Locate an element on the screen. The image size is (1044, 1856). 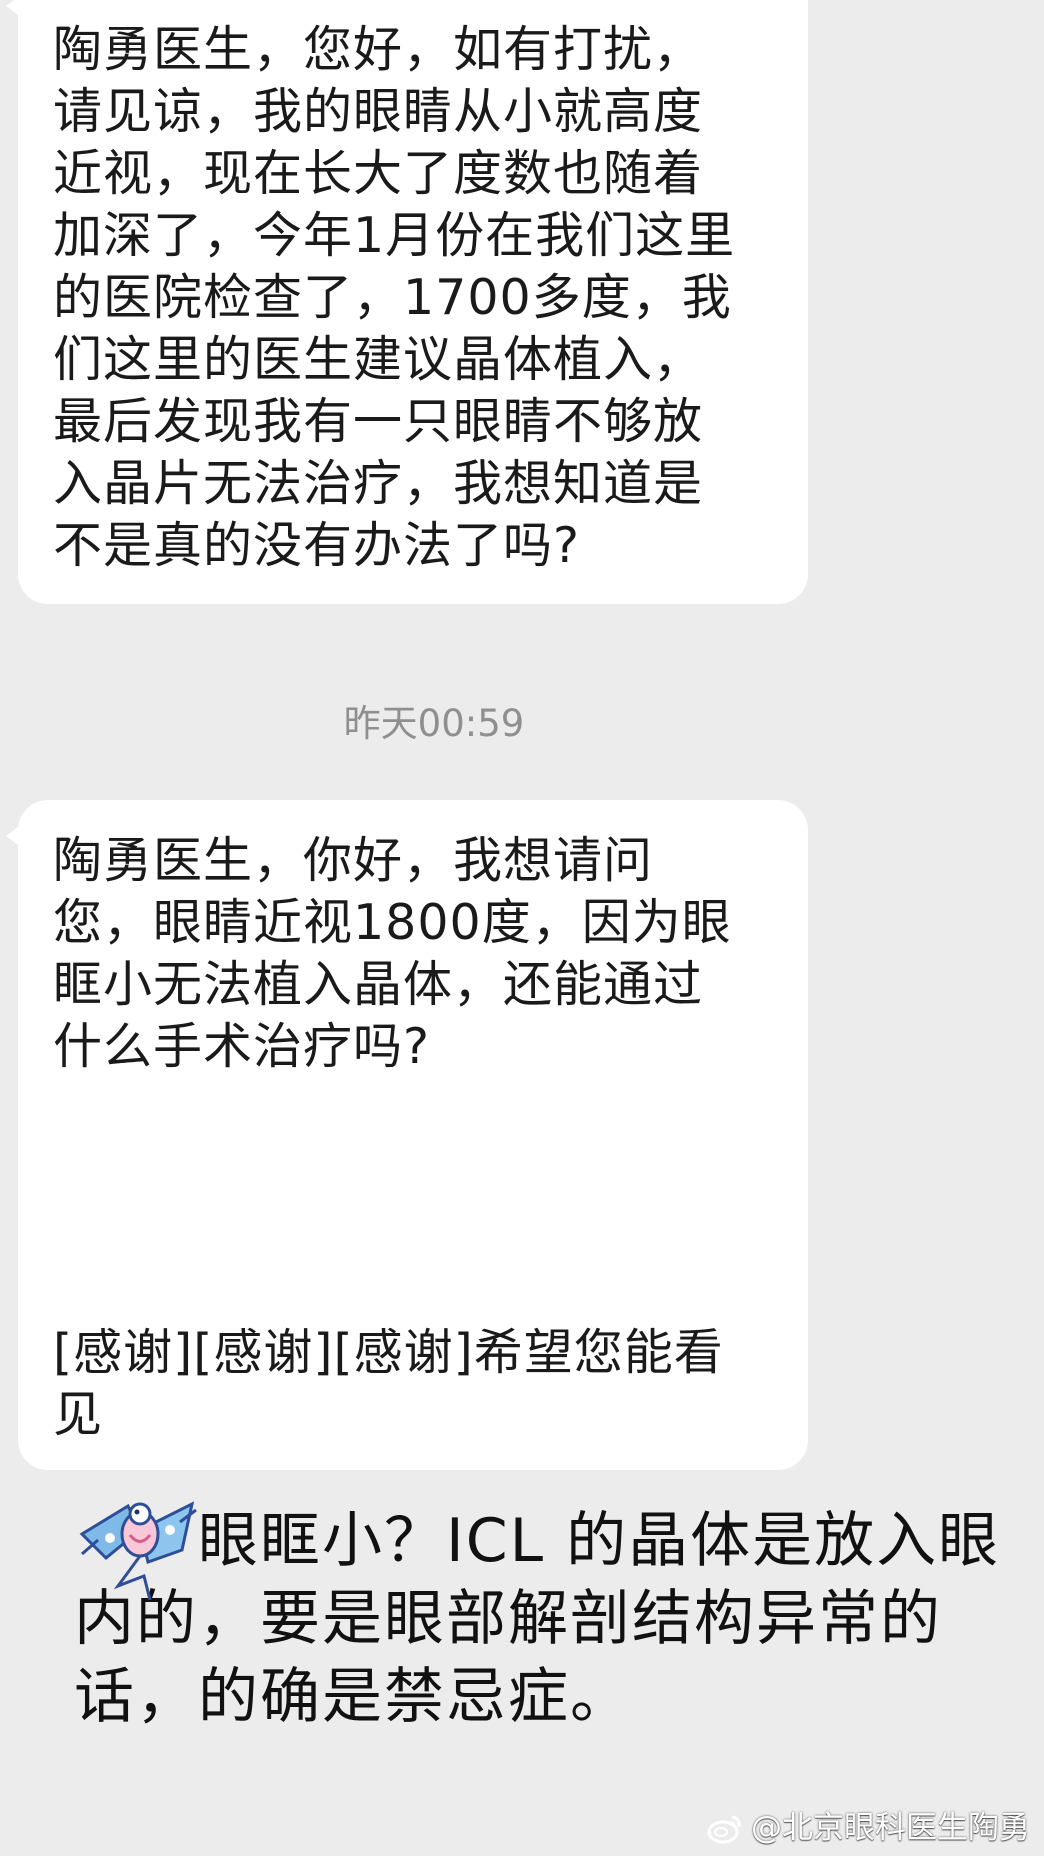
watermark-text: @北京眼科医生陶勇 is located at coordinates (890, 1828).